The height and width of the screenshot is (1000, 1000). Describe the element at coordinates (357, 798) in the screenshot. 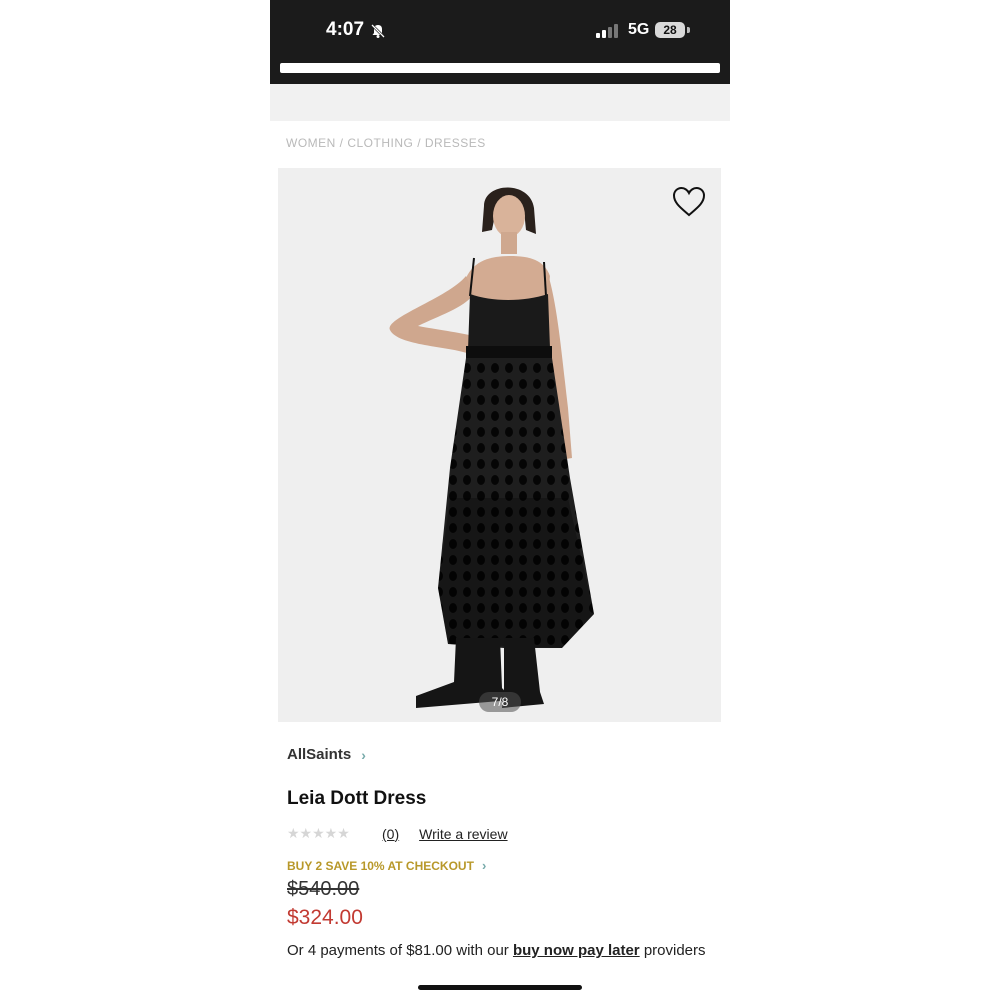

I see `product-title: Leia Dott Dress` at that location.